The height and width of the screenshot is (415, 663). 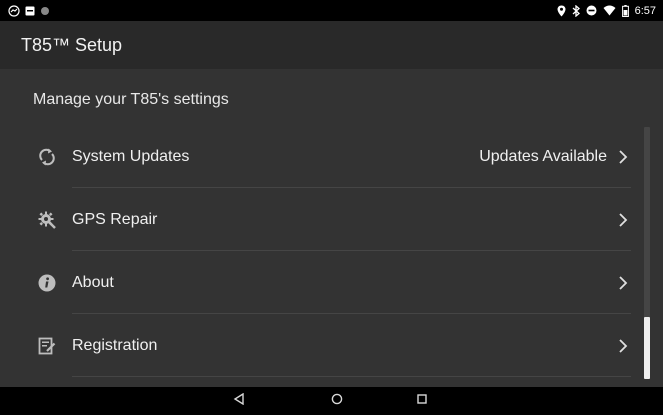 I want to click on bluetooth-icon, so click(x=576, y=10).